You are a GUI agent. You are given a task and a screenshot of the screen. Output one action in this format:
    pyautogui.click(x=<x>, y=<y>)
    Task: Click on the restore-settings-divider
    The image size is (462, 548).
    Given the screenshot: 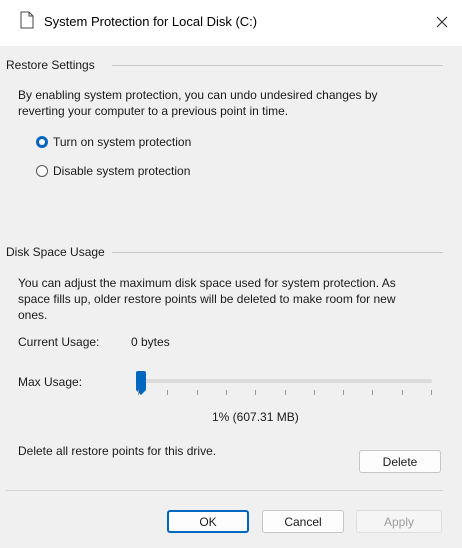 What is the action you would take?
    pyautogui.click(x=277, y=65)
    